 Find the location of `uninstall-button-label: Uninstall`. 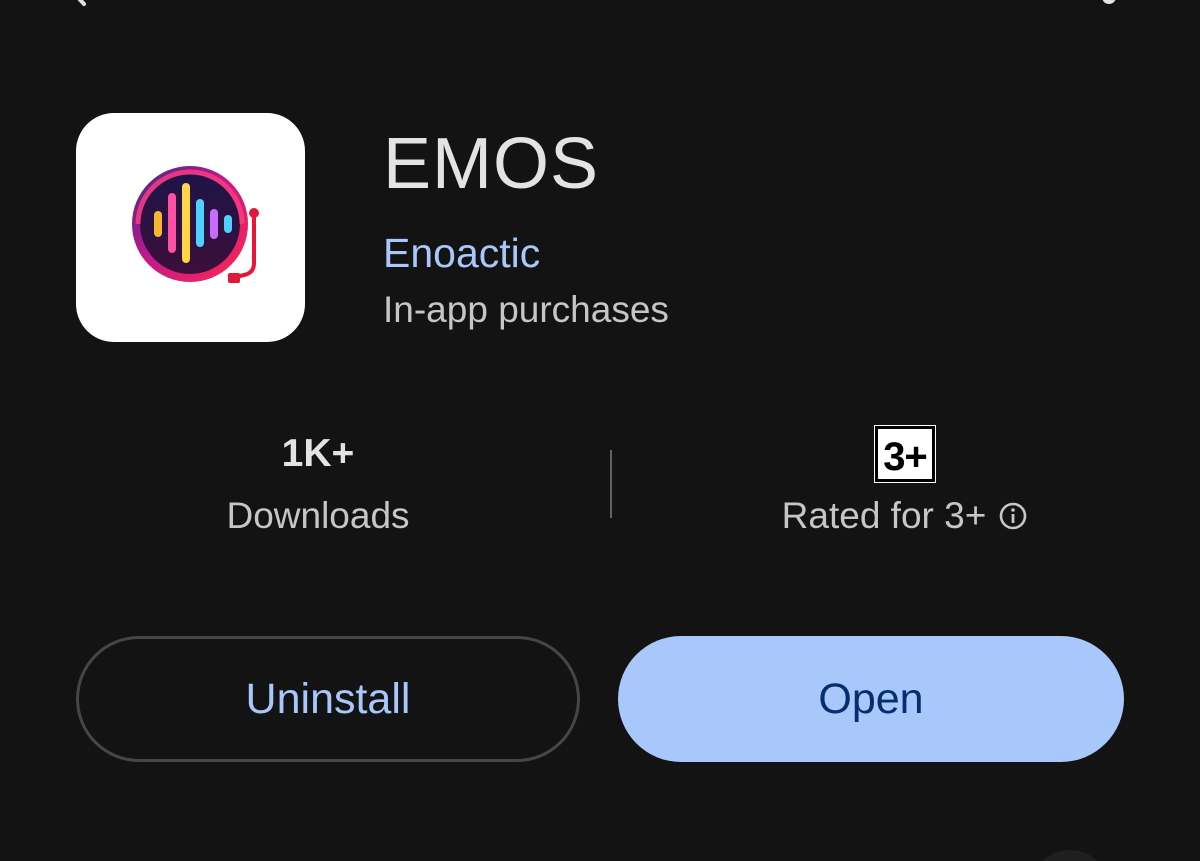

uninstall-button-label: Uninstall is located at coordinates (328, 698).